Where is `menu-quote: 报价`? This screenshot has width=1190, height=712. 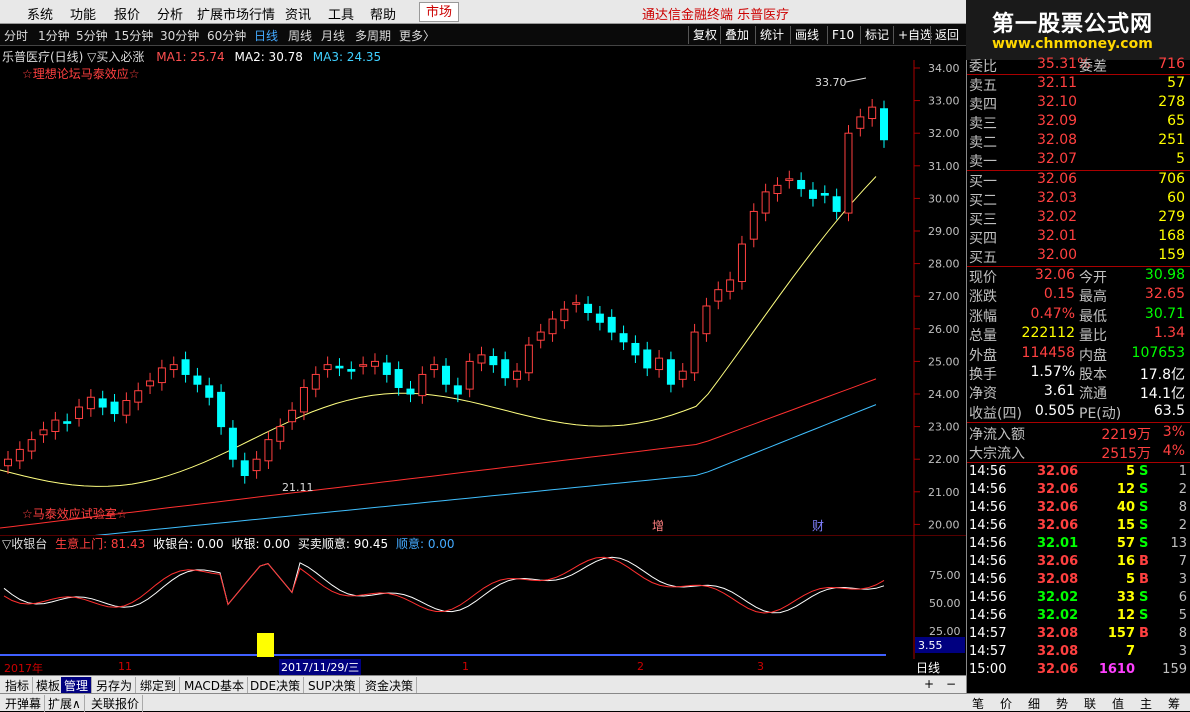
menu-quote: 报价 is located at coordinates (127, 13).